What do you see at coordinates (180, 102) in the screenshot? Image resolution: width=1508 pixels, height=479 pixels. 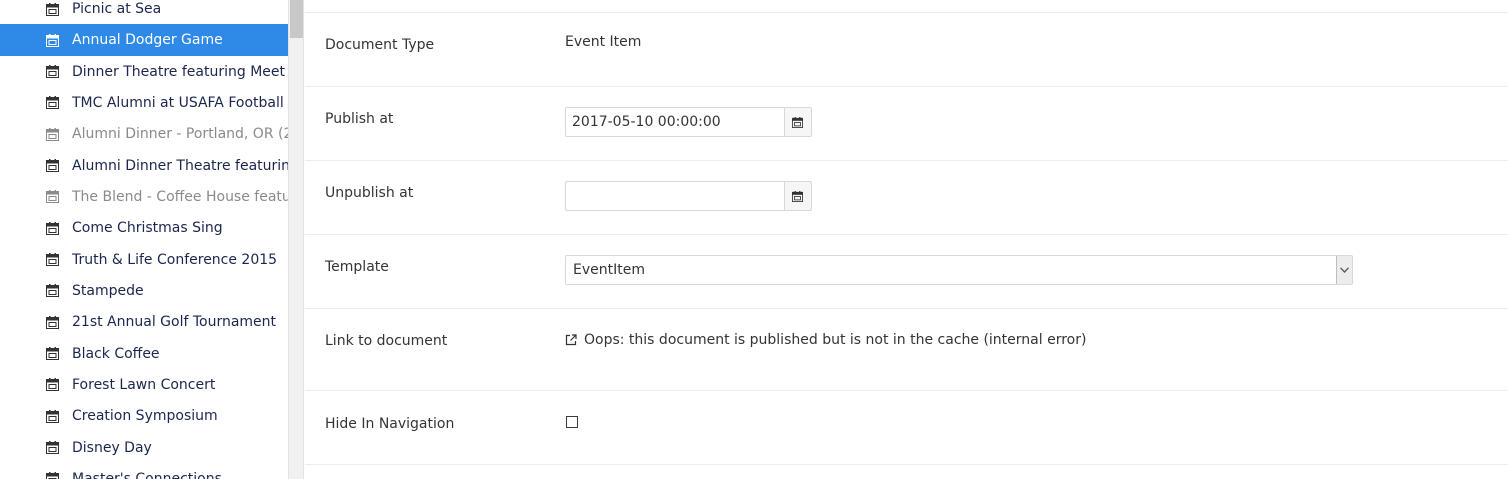 I see `tree-item-label: TMC Alumni at USAFA Football Ga` at bounding box center [180, 102].